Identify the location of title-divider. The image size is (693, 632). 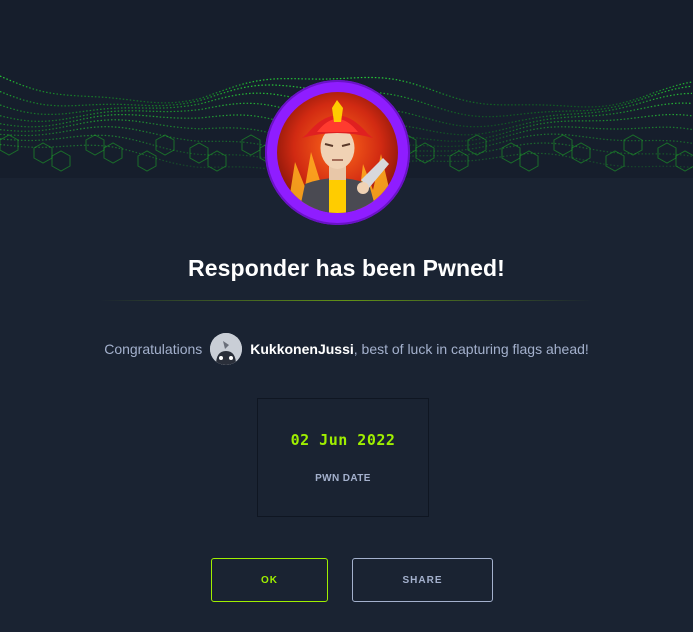
(346, 300).